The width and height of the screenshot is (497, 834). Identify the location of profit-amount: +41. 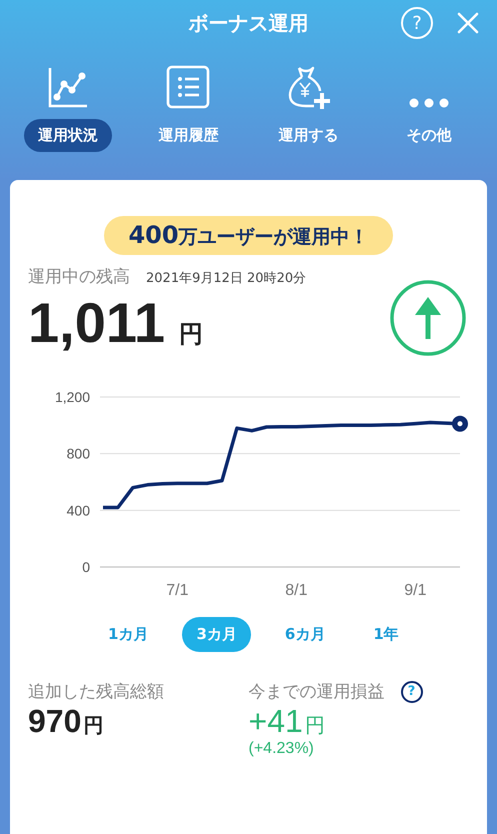
(275, 721).